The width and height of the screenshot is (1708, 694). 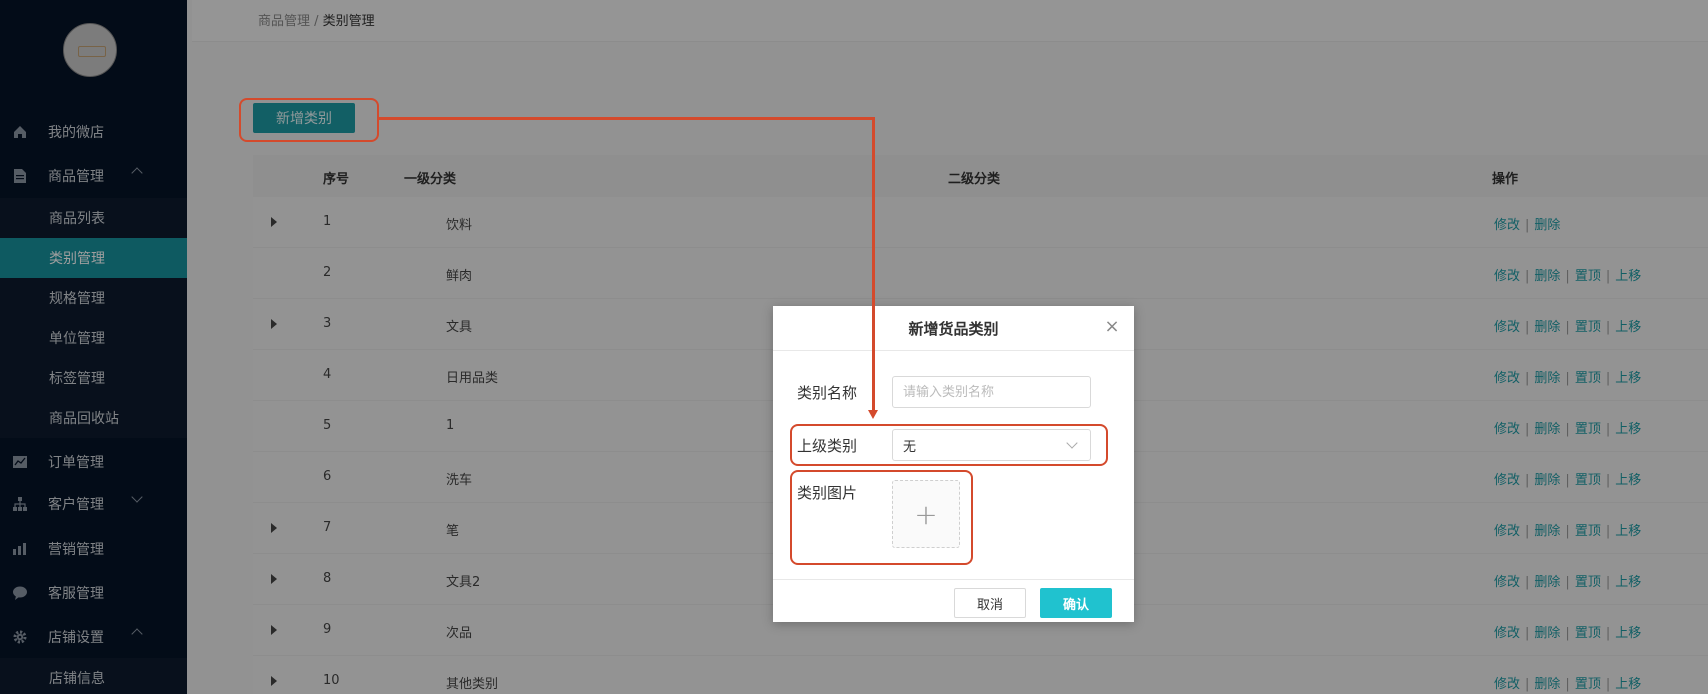 I want to click on dialog-header: 新增货品类别 ×, so click(x=953, y=328).